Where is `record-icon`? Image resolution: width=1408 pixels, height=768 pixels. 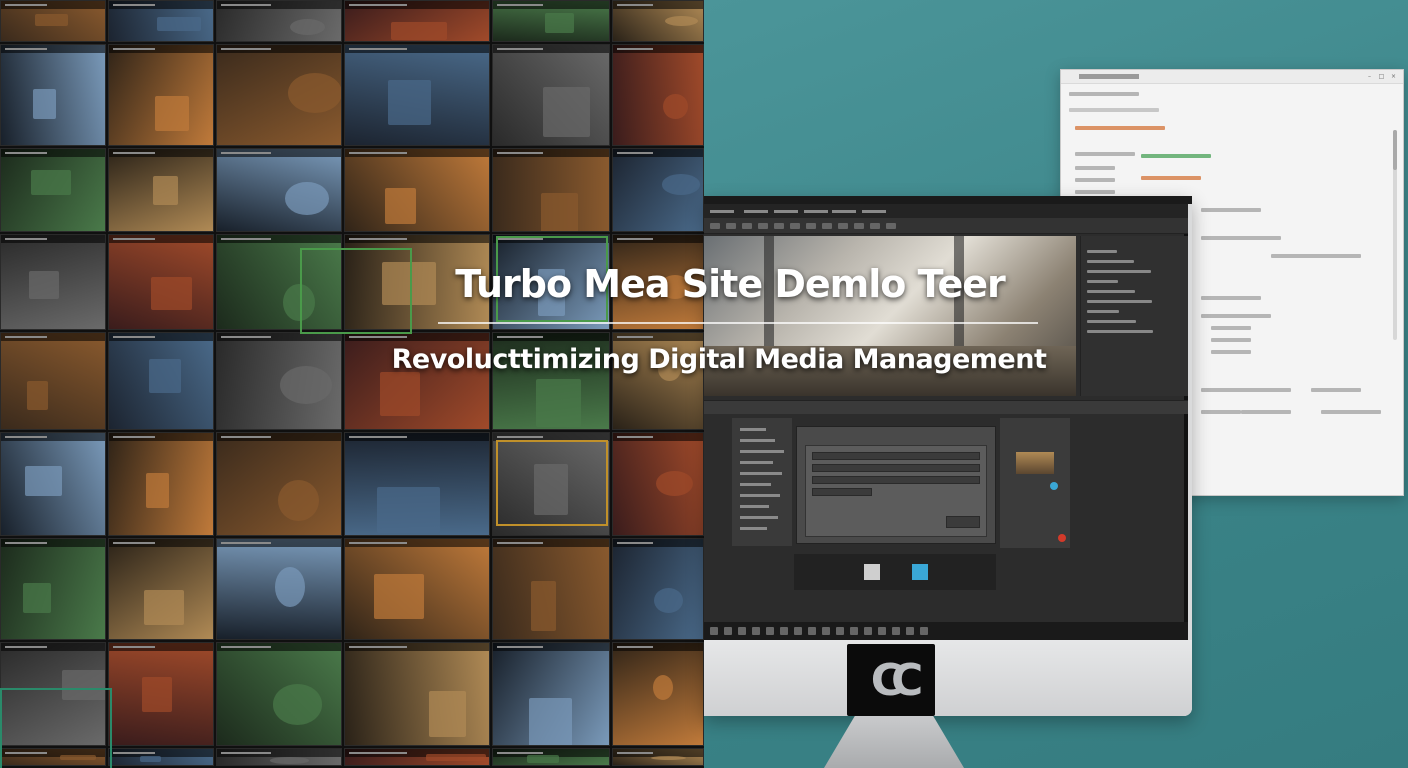 record-icon is located at coordinates (1062, 538).